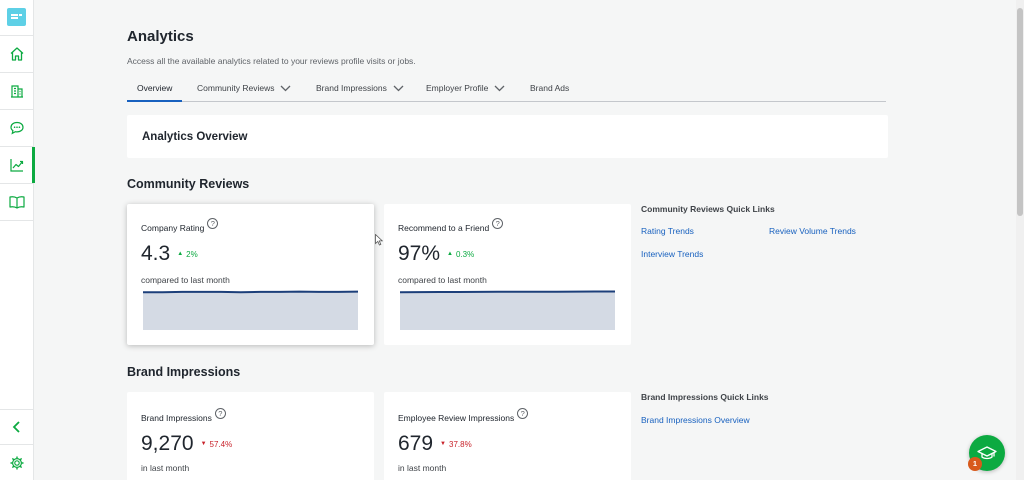  I want to click on rating-trends-link: Rating Trends, so click(667, 231).